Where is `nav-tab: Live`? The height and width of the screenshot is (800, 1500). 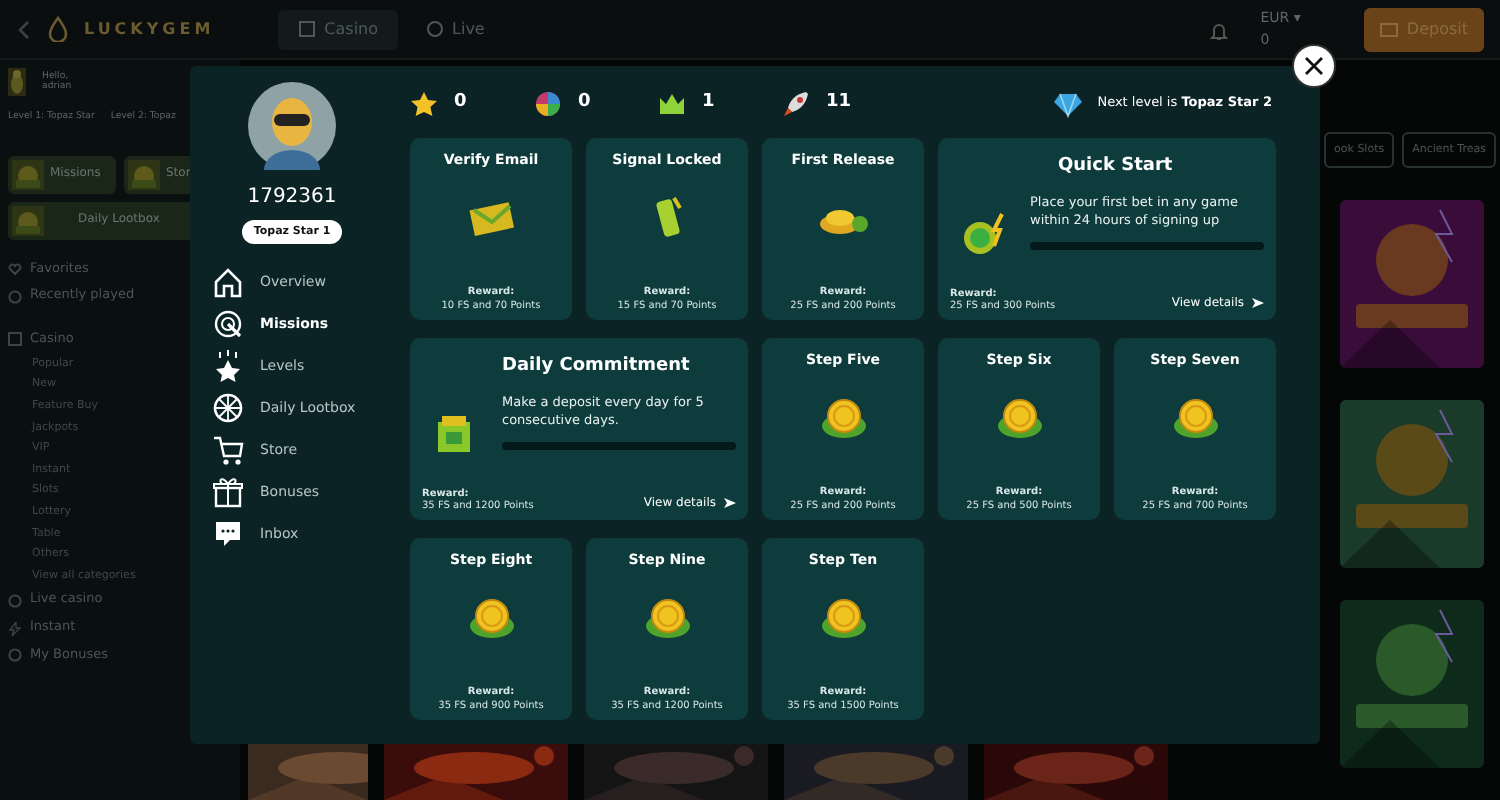 nav-tab: Live is located at coordinates (455, 29).